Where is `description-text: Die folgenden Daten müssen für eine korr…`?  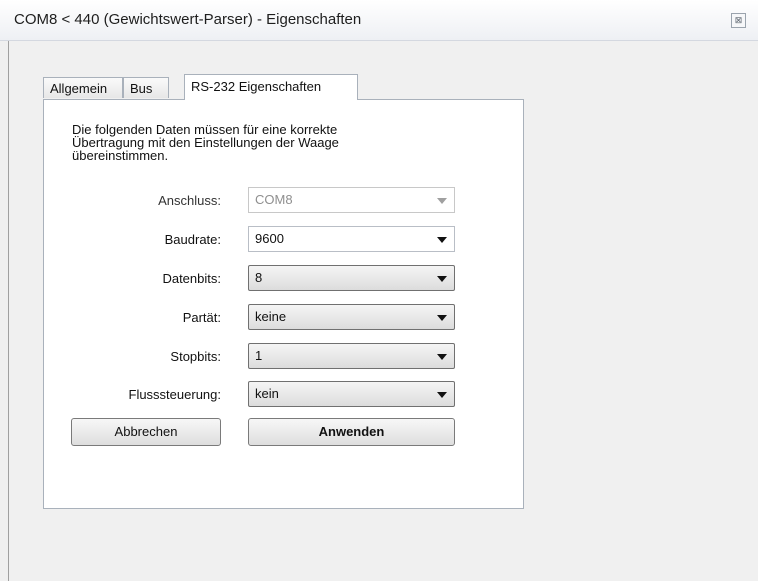
description-text: Die folgenden Daten müssen für eine korr… is located at coordinates (252, 142).